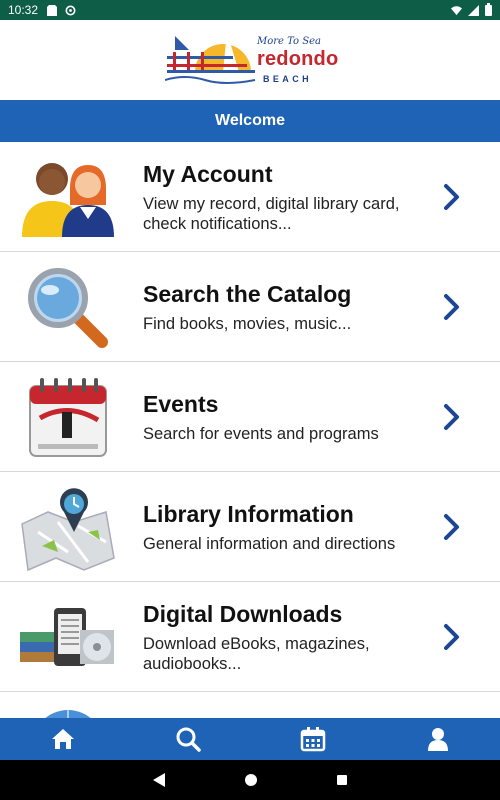 This screenshot has height=800, width=500. What do you see at coordinates (181, 403) in the screenshot?
I see `menu-item-title: Events` at bounding box center [181, 403].